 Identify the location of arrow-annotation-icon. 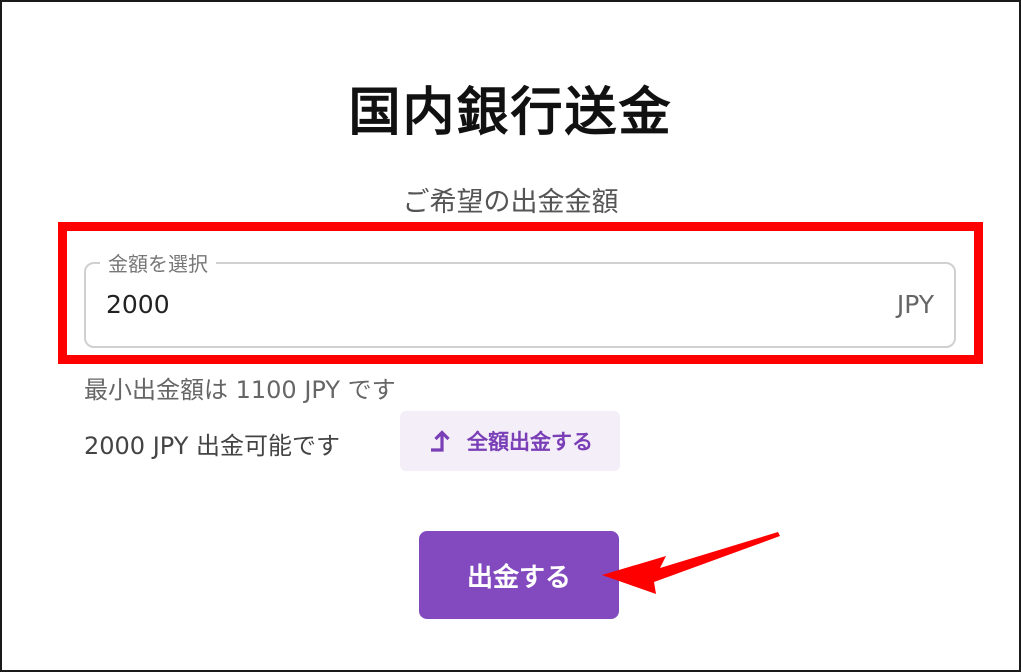
(690, 562).